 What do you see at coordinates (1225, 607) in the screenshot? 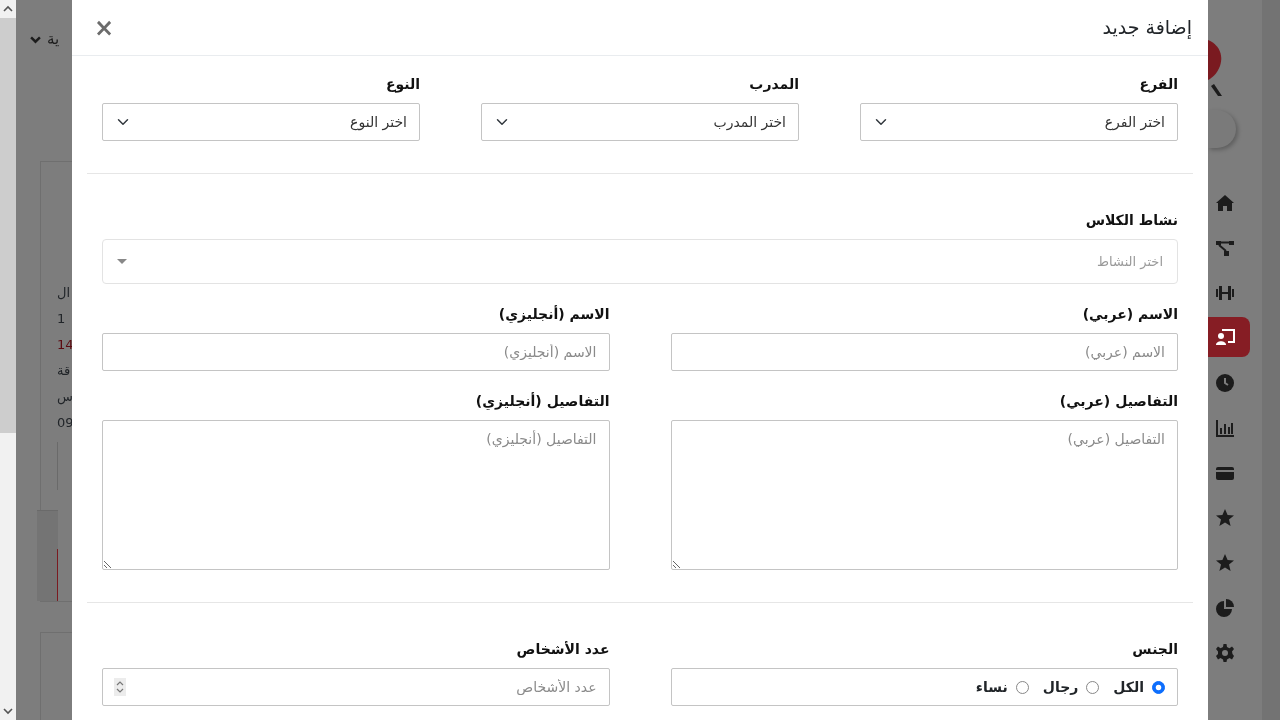
I see `pie-chart-icon` at bounding box center [1225, 607].